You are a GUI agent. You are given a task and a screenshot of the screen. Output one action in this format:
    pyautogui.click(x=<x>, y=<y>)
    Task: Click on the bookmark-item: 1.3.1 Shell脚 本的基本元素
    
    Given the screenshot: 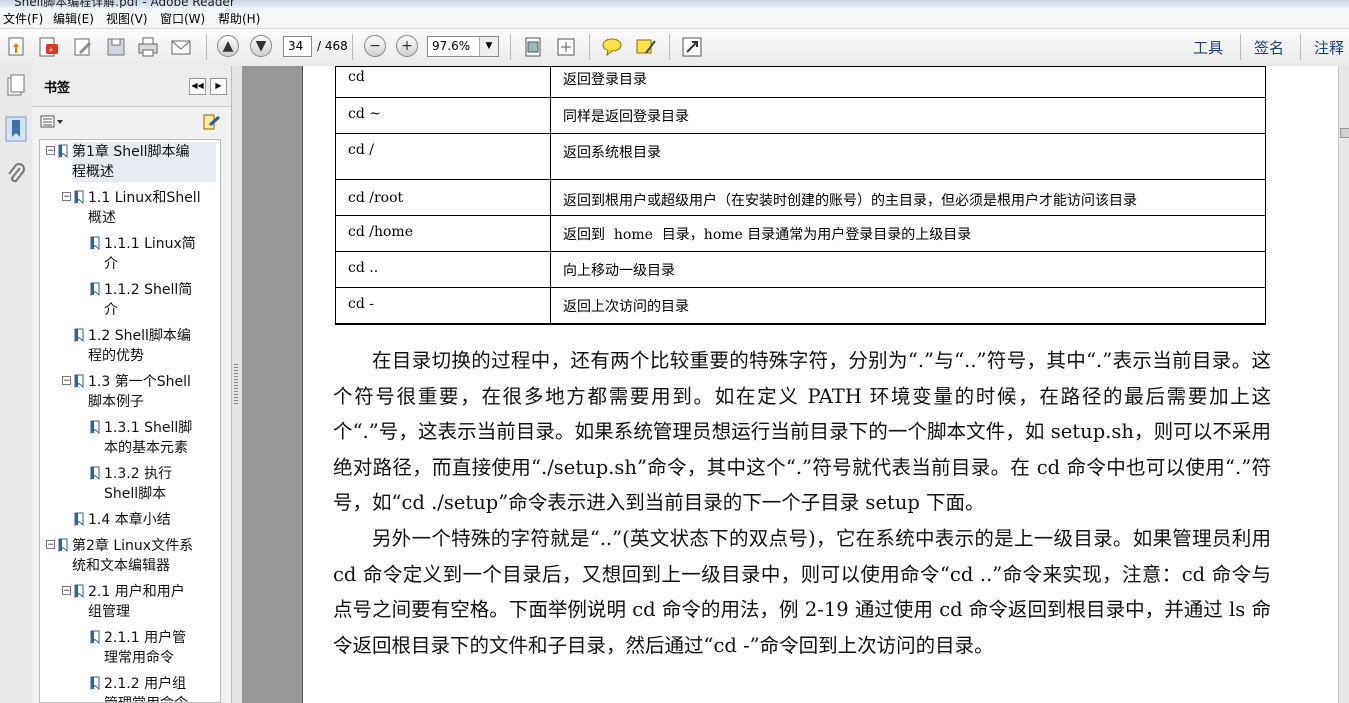 What is the action you would take?
    pyautogui.click(x=160, y=438)
    